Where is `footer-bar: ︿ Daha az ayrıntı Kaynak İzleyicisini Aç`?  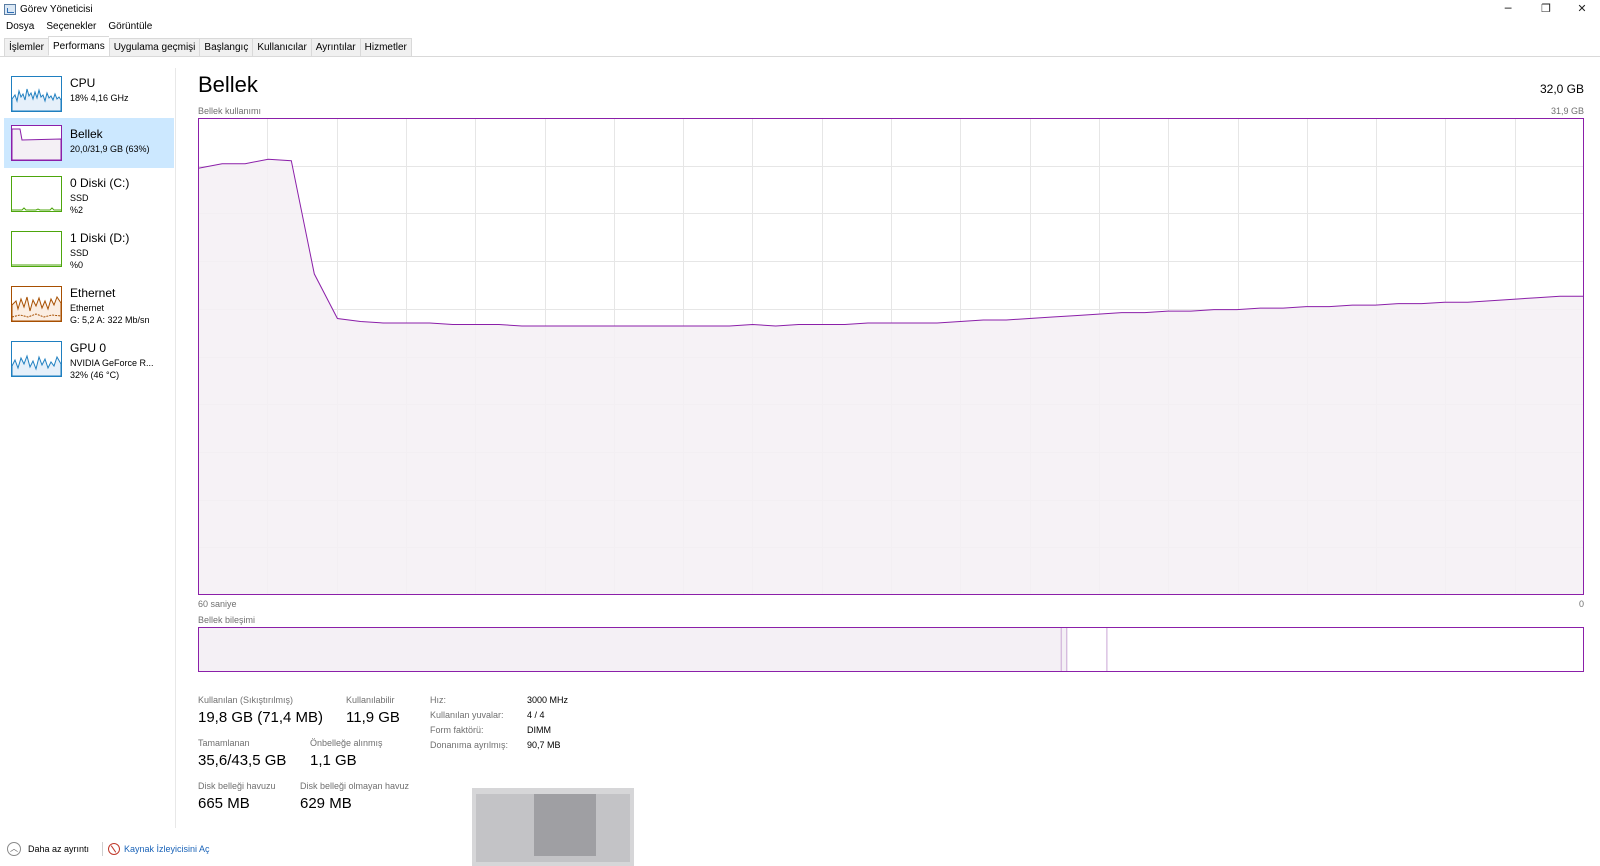 footer-bar: ︿ Daha az ayrıntı Kaynak İzleyicisini Aç is located at coordinates (800, 850).